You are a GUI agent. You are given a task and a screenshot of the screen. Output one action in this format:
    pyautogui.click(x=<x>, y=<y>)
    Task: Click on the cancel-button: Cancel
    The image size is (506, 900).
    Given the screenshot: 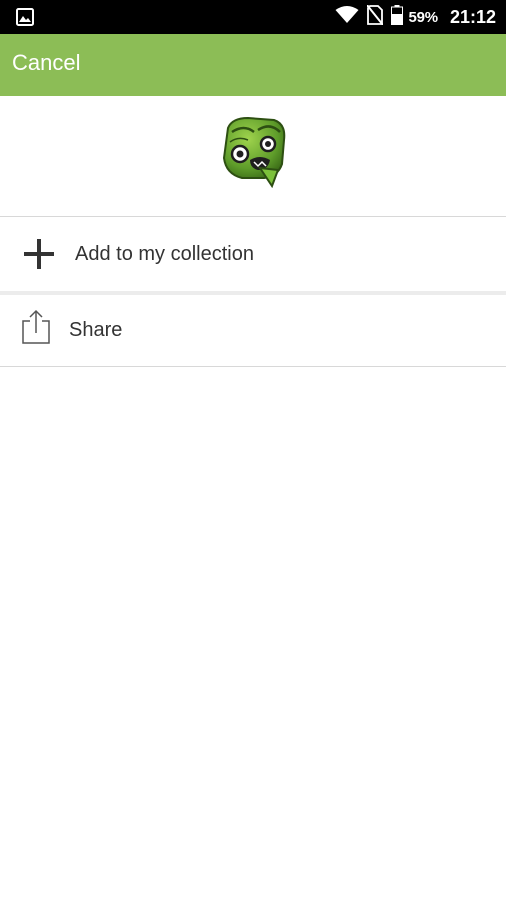 What is the action you would take?
    pyautogui.click(x=46, y=63)
    